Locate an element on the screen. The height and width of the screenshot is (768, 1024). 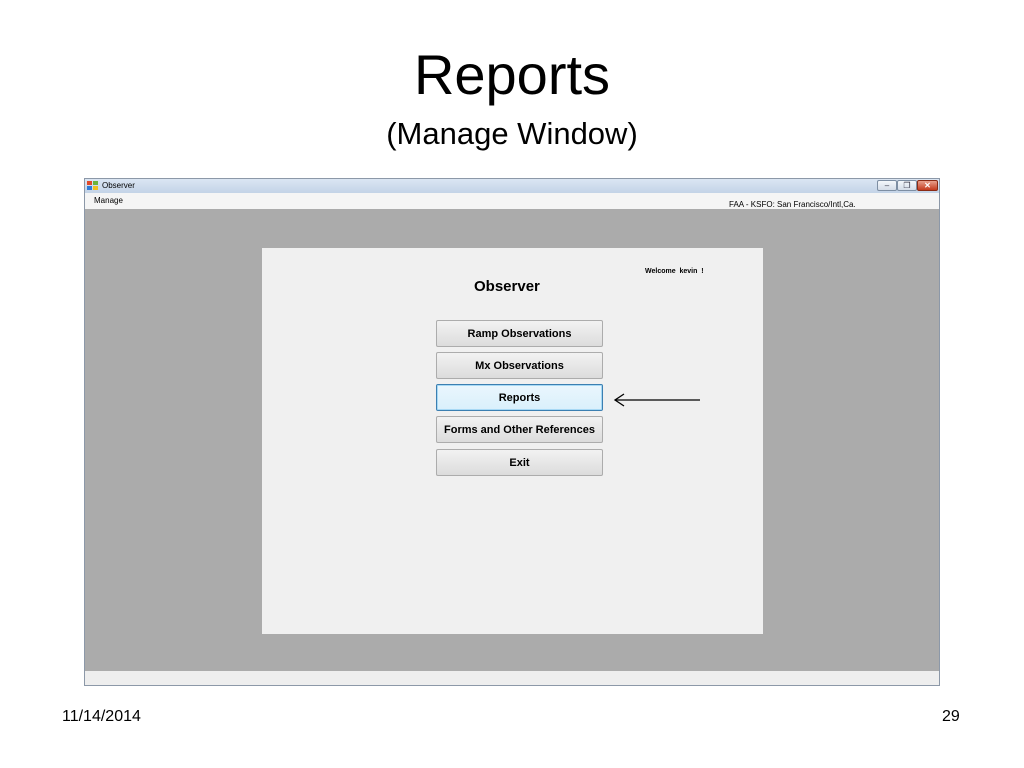
ramp-observations-button: Ramp Observations is located at coordinates (519, 333).